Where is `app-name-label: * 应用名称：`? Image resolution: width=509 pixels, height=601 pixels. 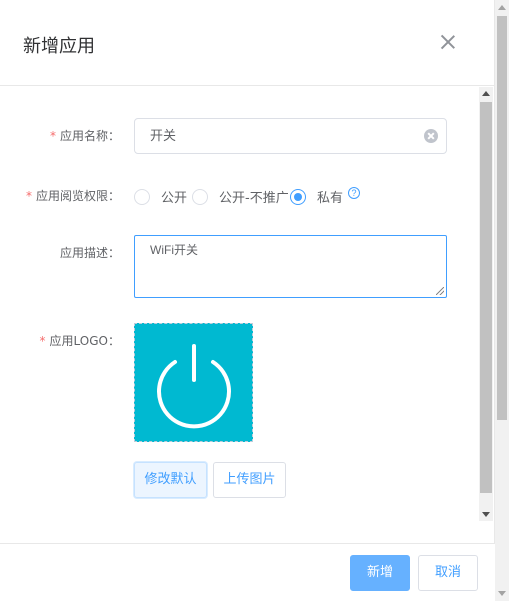 app-name-label: * 应用名称： is located at coordinates (84, 136).